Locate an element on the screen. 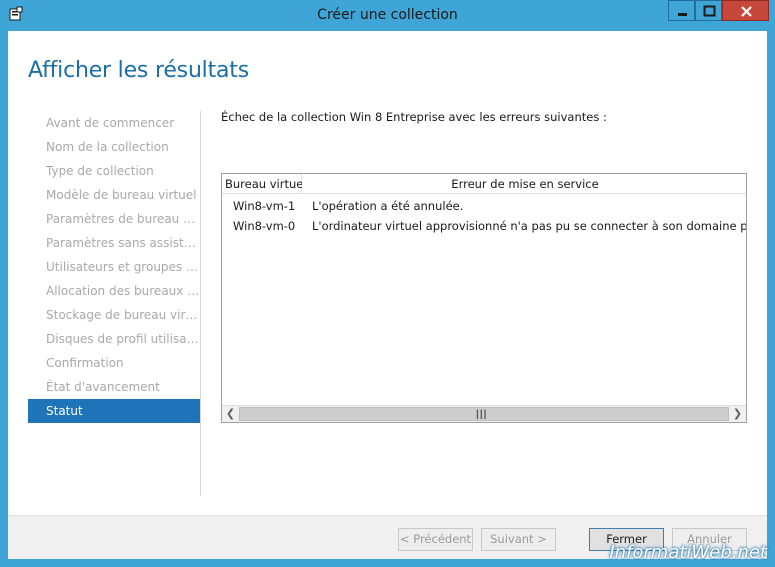  close-window-button is located at coordinates (745, 10).